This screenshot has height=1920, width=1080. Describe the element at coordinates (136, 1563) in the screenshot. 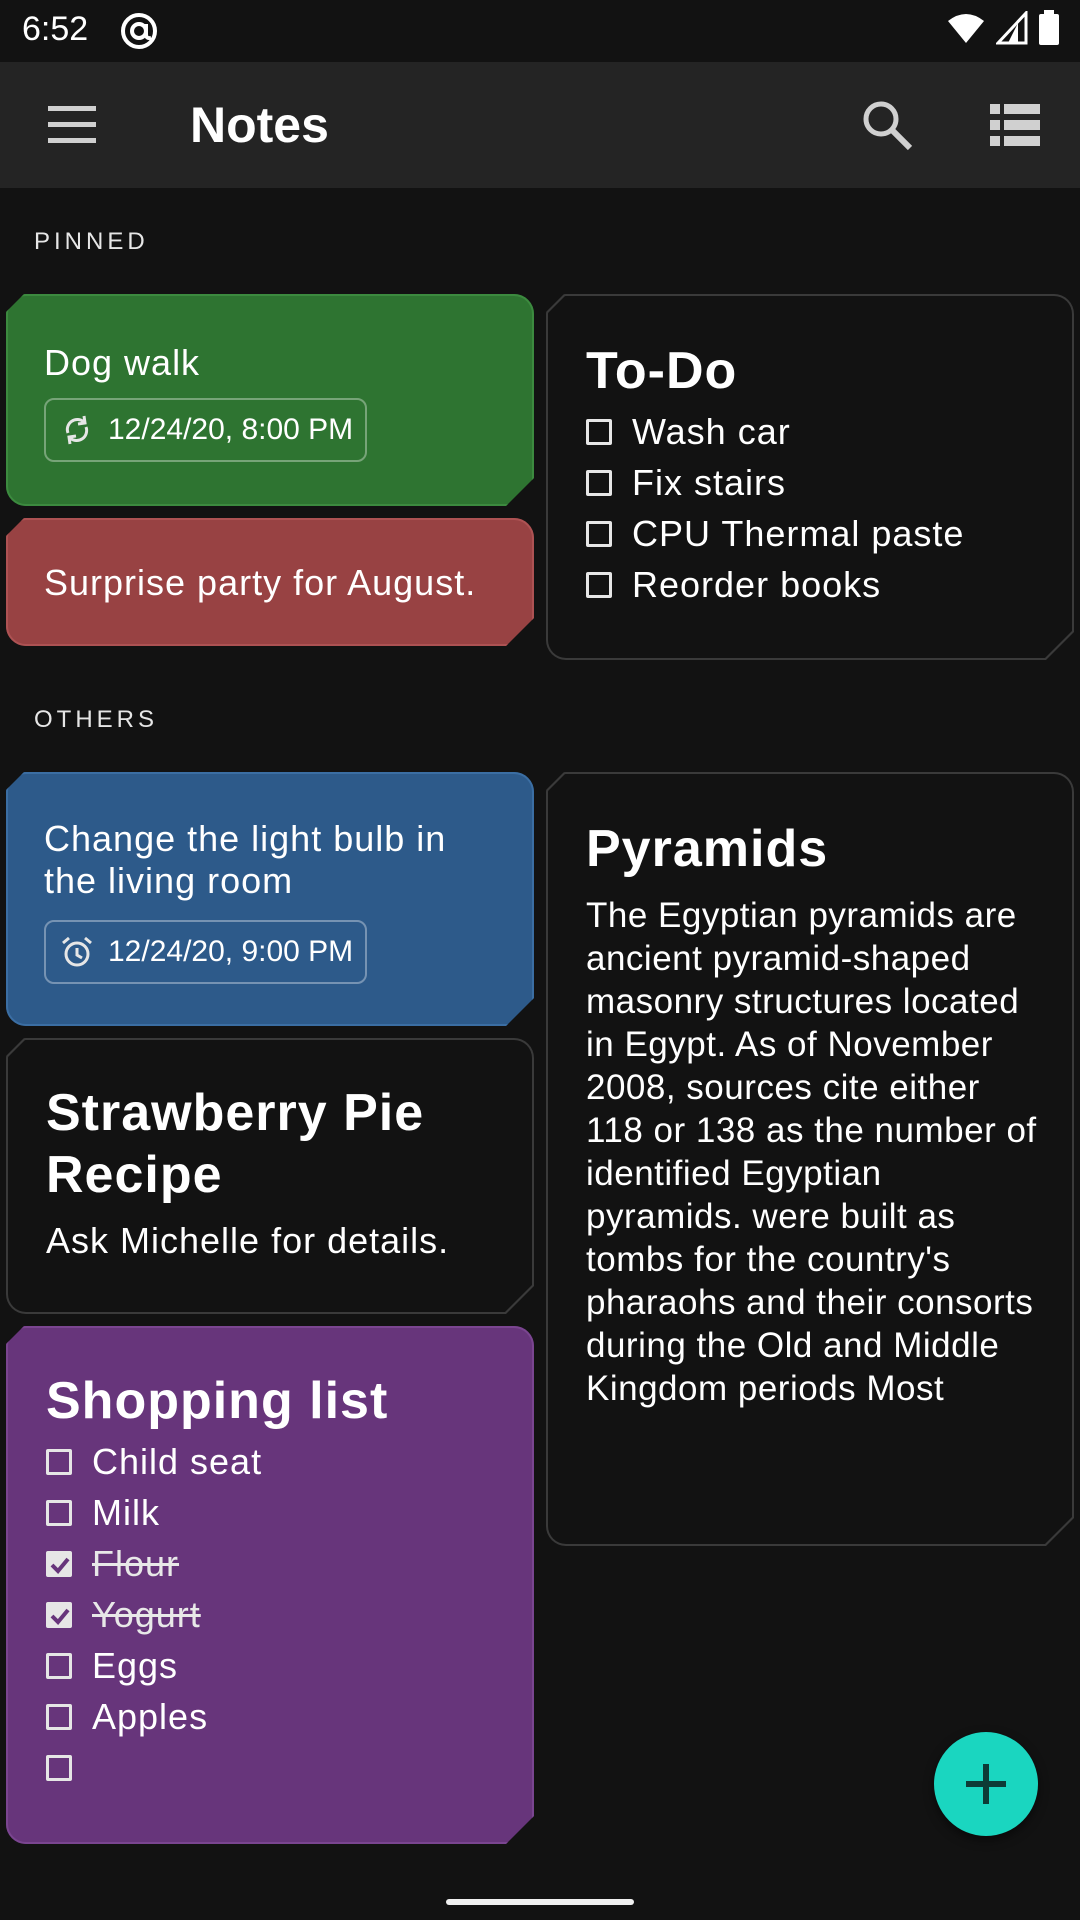

I see `checklist-item-label: Flour` at that location.